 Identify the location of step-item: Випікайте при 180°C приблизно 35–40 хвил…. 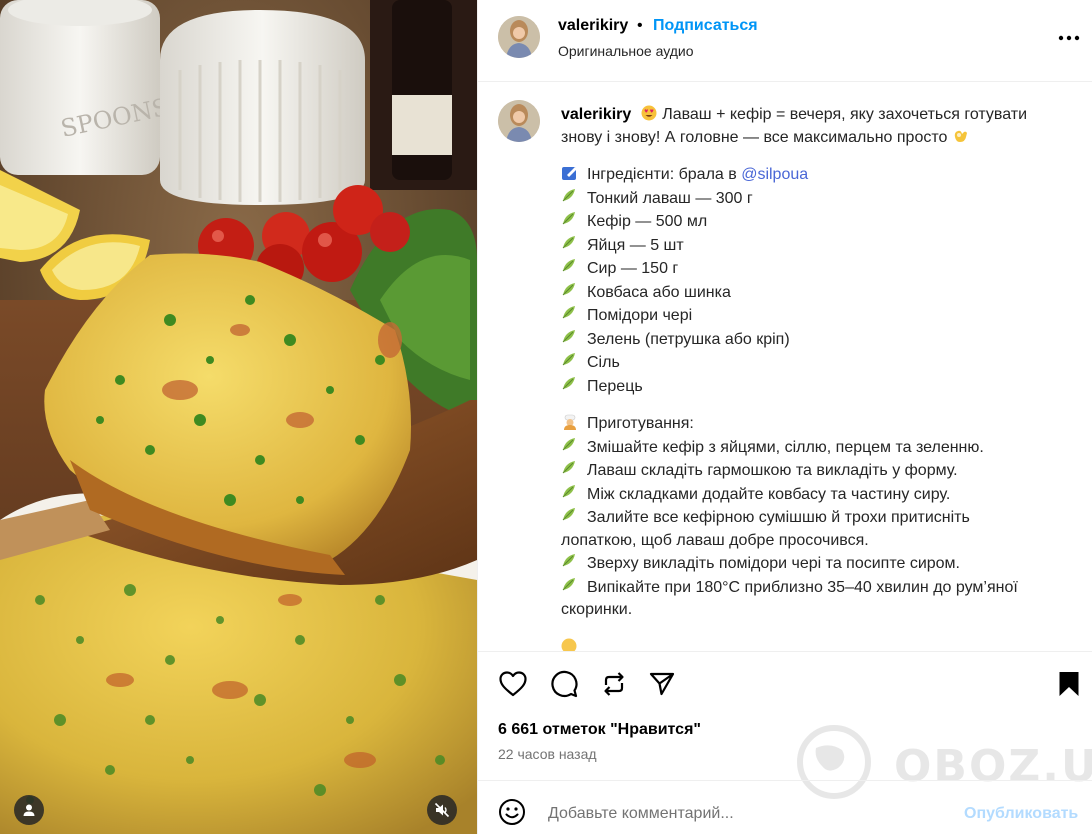
(813, 588).